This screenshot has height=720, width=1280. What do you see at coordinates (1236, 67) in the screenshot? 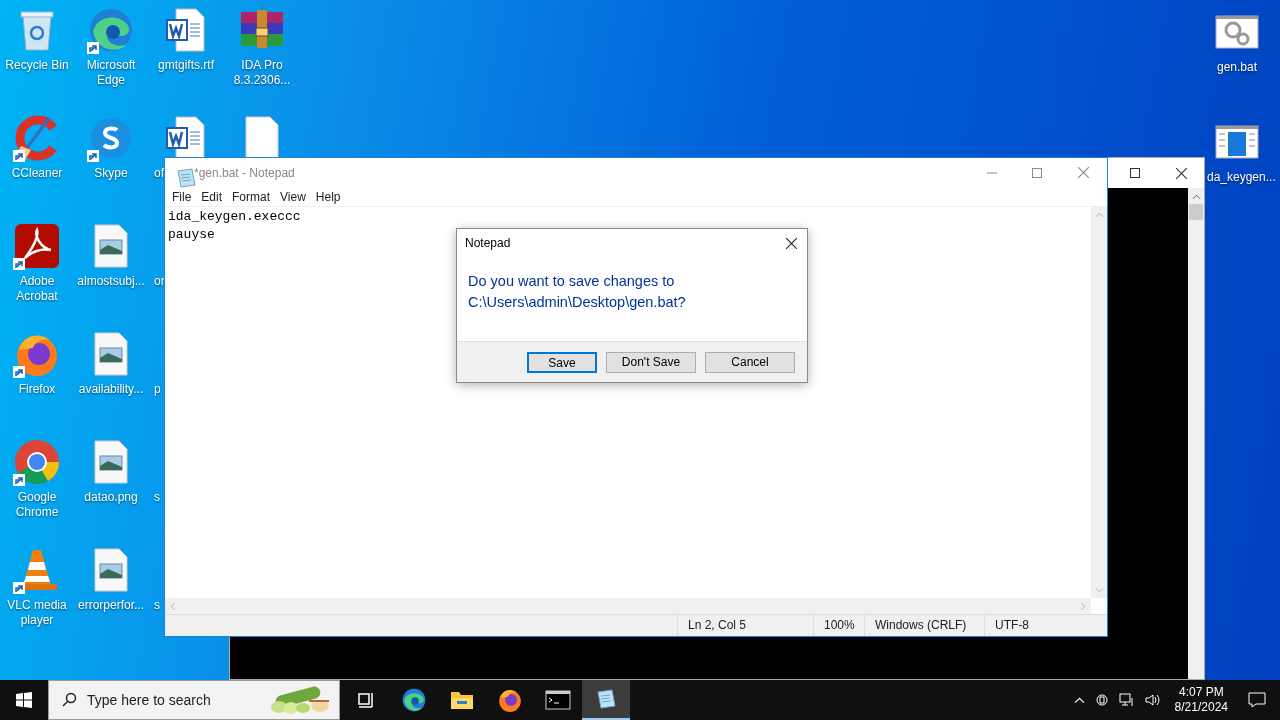
I see `desktop-icon-label: gen.bat` at bounding box center [1236, 67].